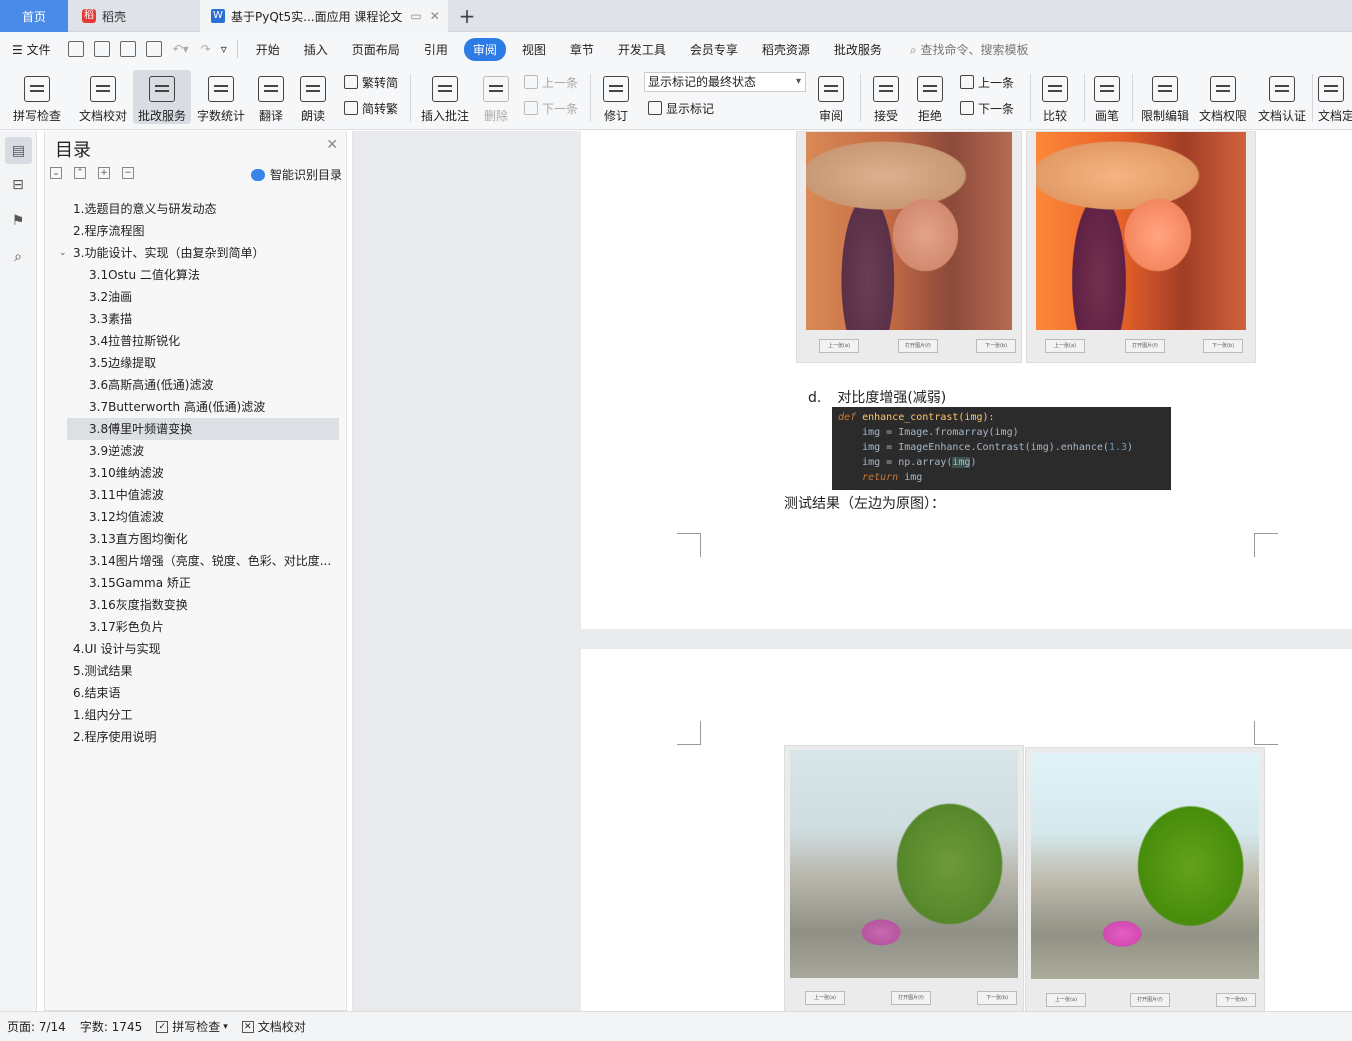 Image resolution: width=1352 pixels, height=1041 pixels. Describe the element at coordinates (203, 341) in the screenshot. I see `toc-item: 3.4拉普拉斯锐化` at that location.